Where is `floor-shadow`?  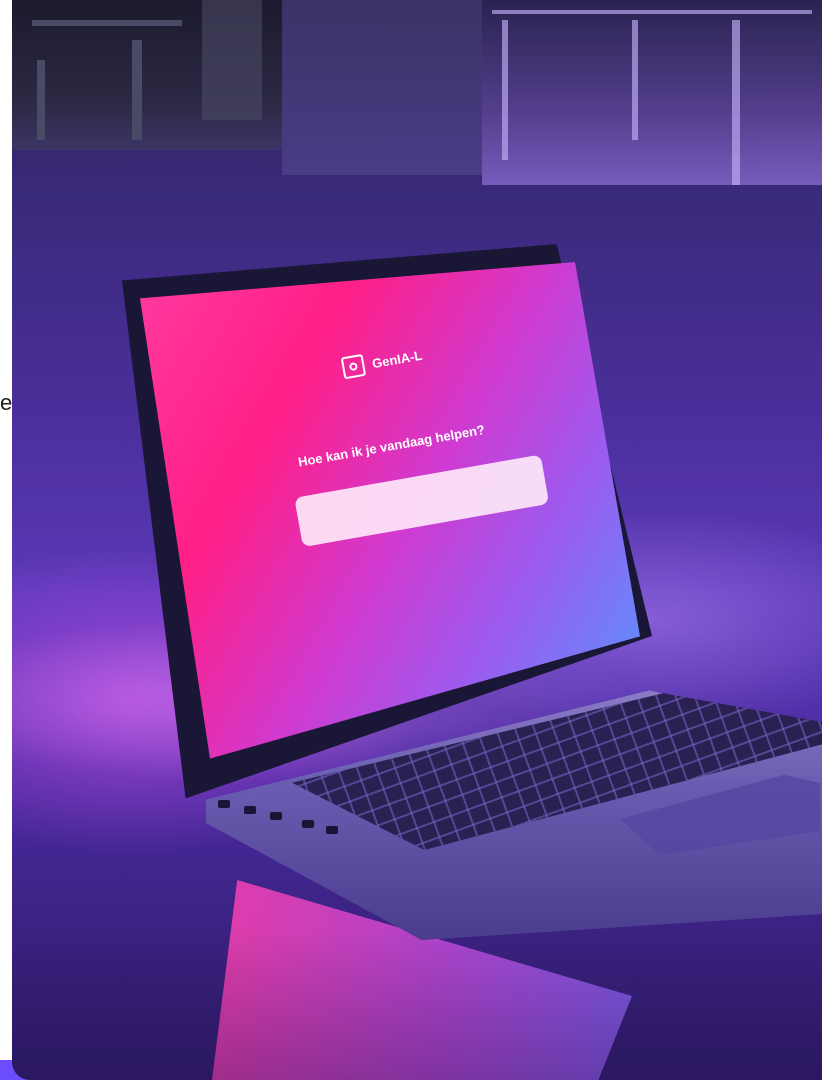 floor-shadow is located at coordinates (417, 1005).